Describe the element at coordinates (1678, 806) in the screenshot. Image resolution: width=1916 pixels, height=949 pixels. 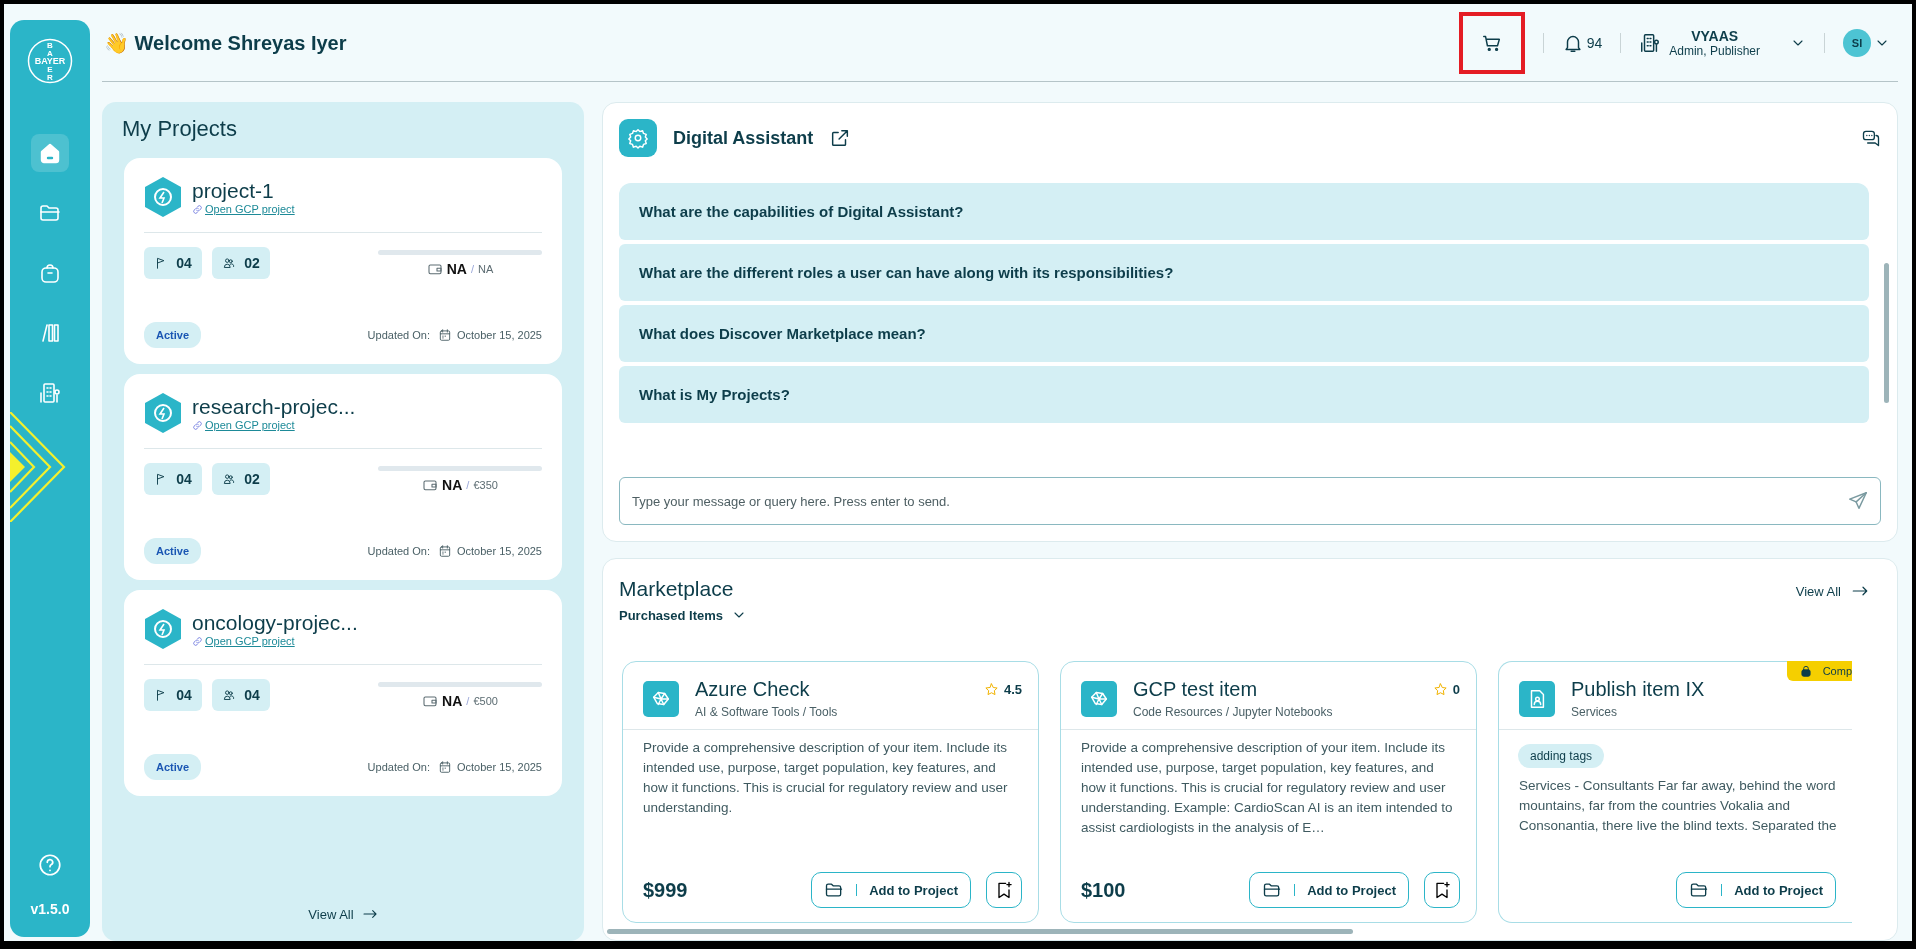
I see `item-description: Services - Consultants Far far away, behind the word mountains, far from the countries Vokalia and Consonantia, there live the blind texts. Separated the` at that location.